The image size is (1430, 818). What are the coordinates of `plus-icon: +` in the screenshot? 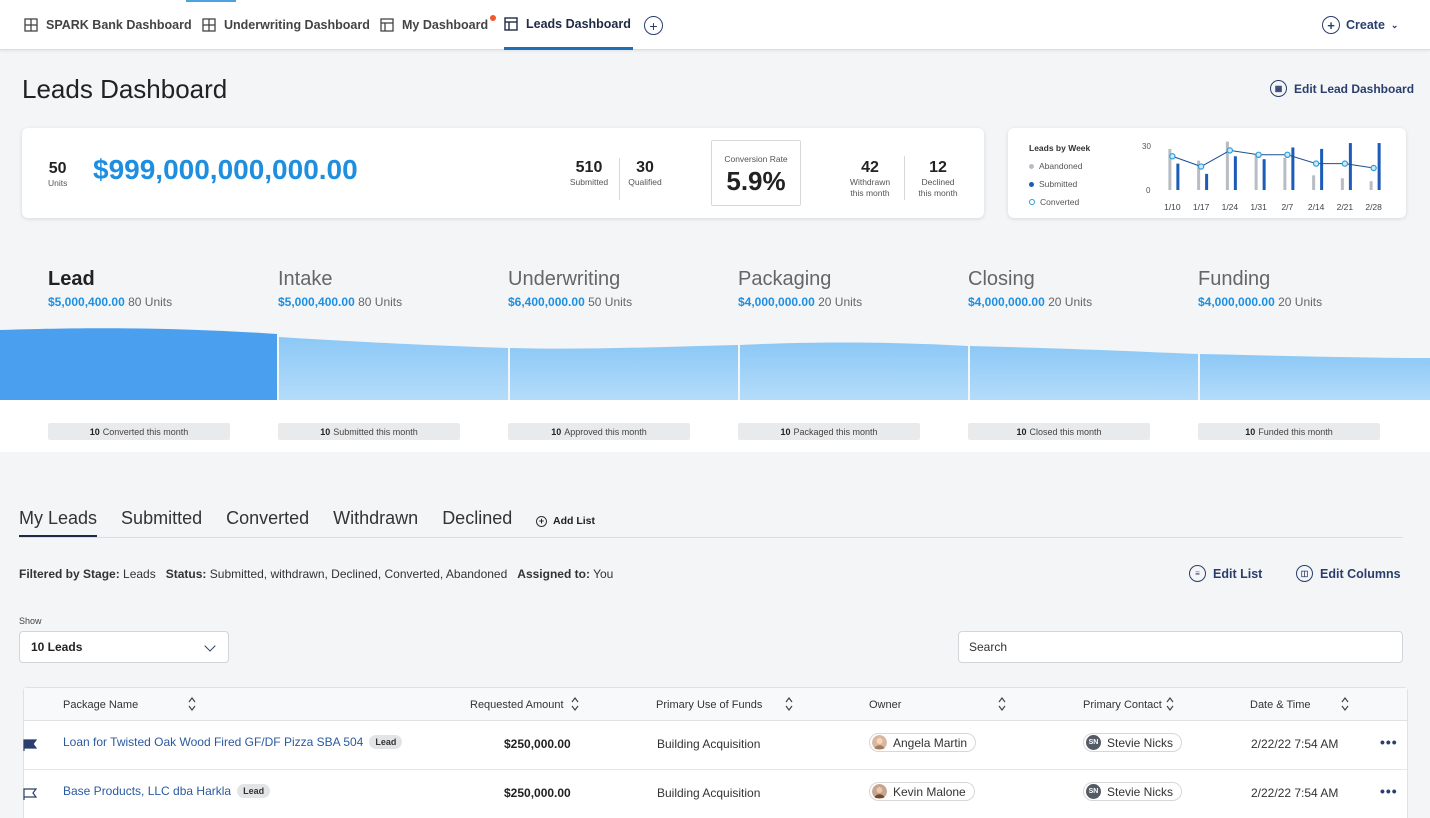 It's located at (653, 25).